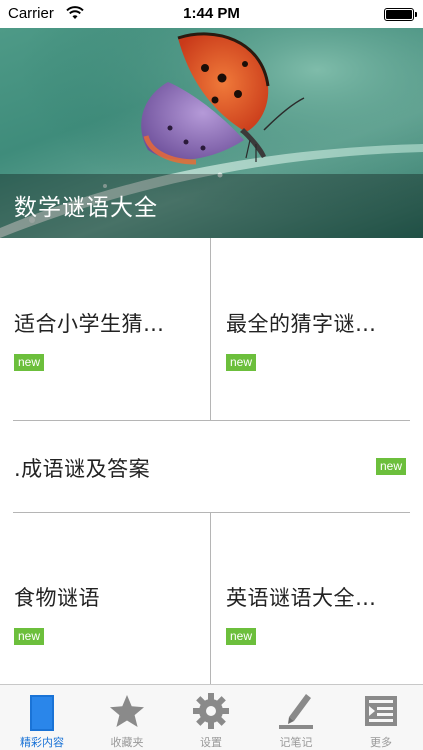 This screenshot has height=750, width=423. I want to click on status-bar: Carrier 1:44 PM, so click(211, 14).